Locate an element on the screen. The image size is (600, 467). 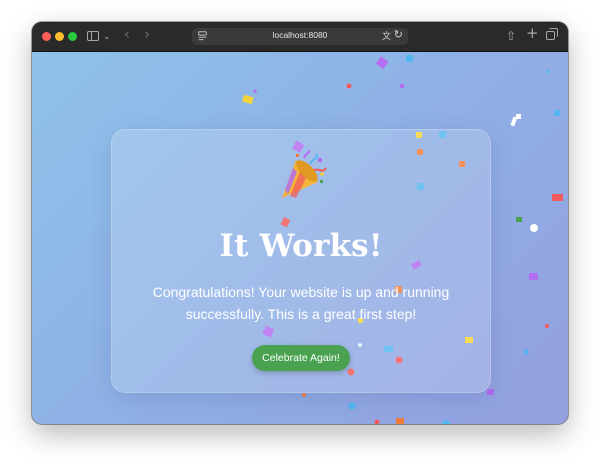
close-window-button is located at coordinates (46, 36).